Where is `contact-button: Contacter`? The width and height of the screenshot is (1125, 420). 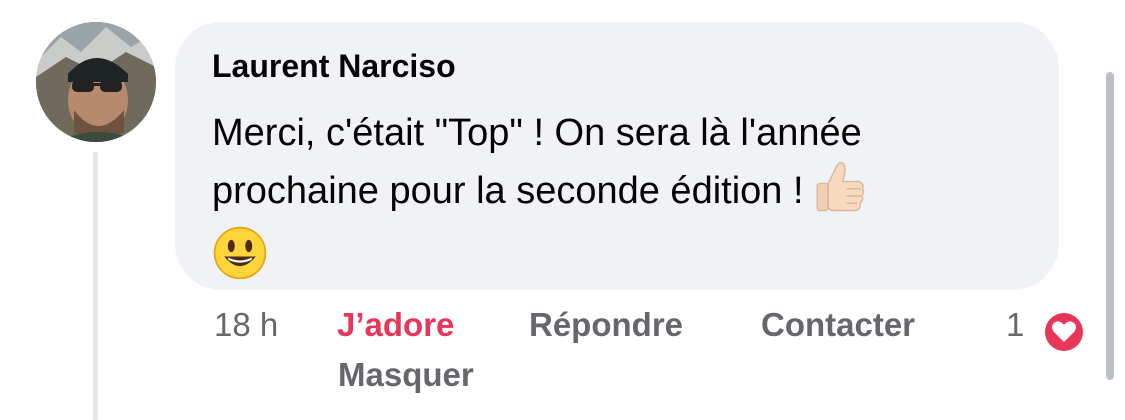
contact-button: Contacter is located at coordinates (838, 331).